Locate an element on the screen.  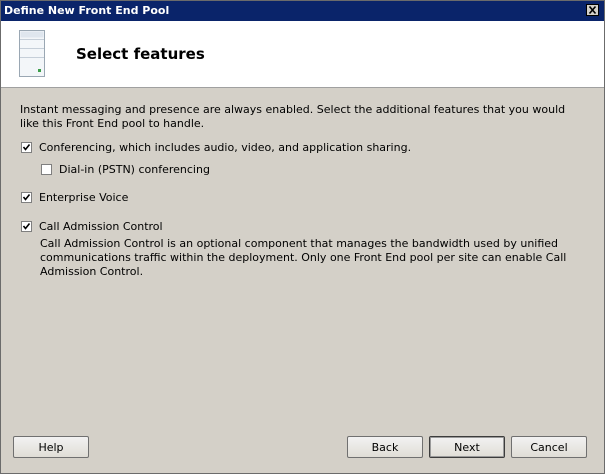
conferencing-checkbox is located at coordinates (26, 147).